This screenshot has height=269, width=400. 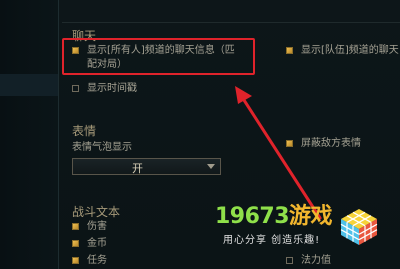 I want to click on watermark-title: 19673游戏, so click(x=274, y=216).